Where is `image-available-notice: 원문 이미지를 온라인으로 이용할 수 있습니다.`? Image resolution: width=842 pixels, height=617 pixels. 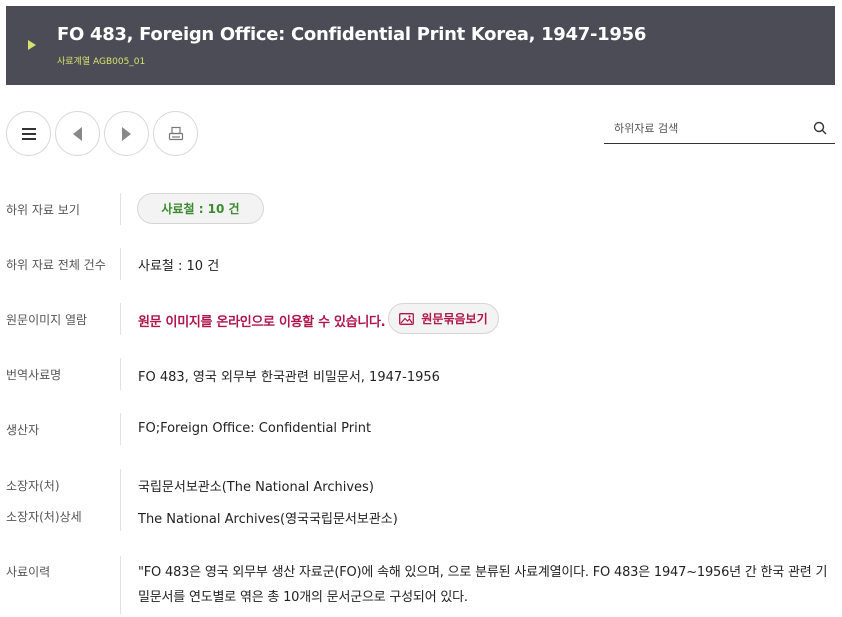 image-available-notice: 원문 이미지를 온라인으로 이용할 수 있습니다. is located at coordinates (262, 322).